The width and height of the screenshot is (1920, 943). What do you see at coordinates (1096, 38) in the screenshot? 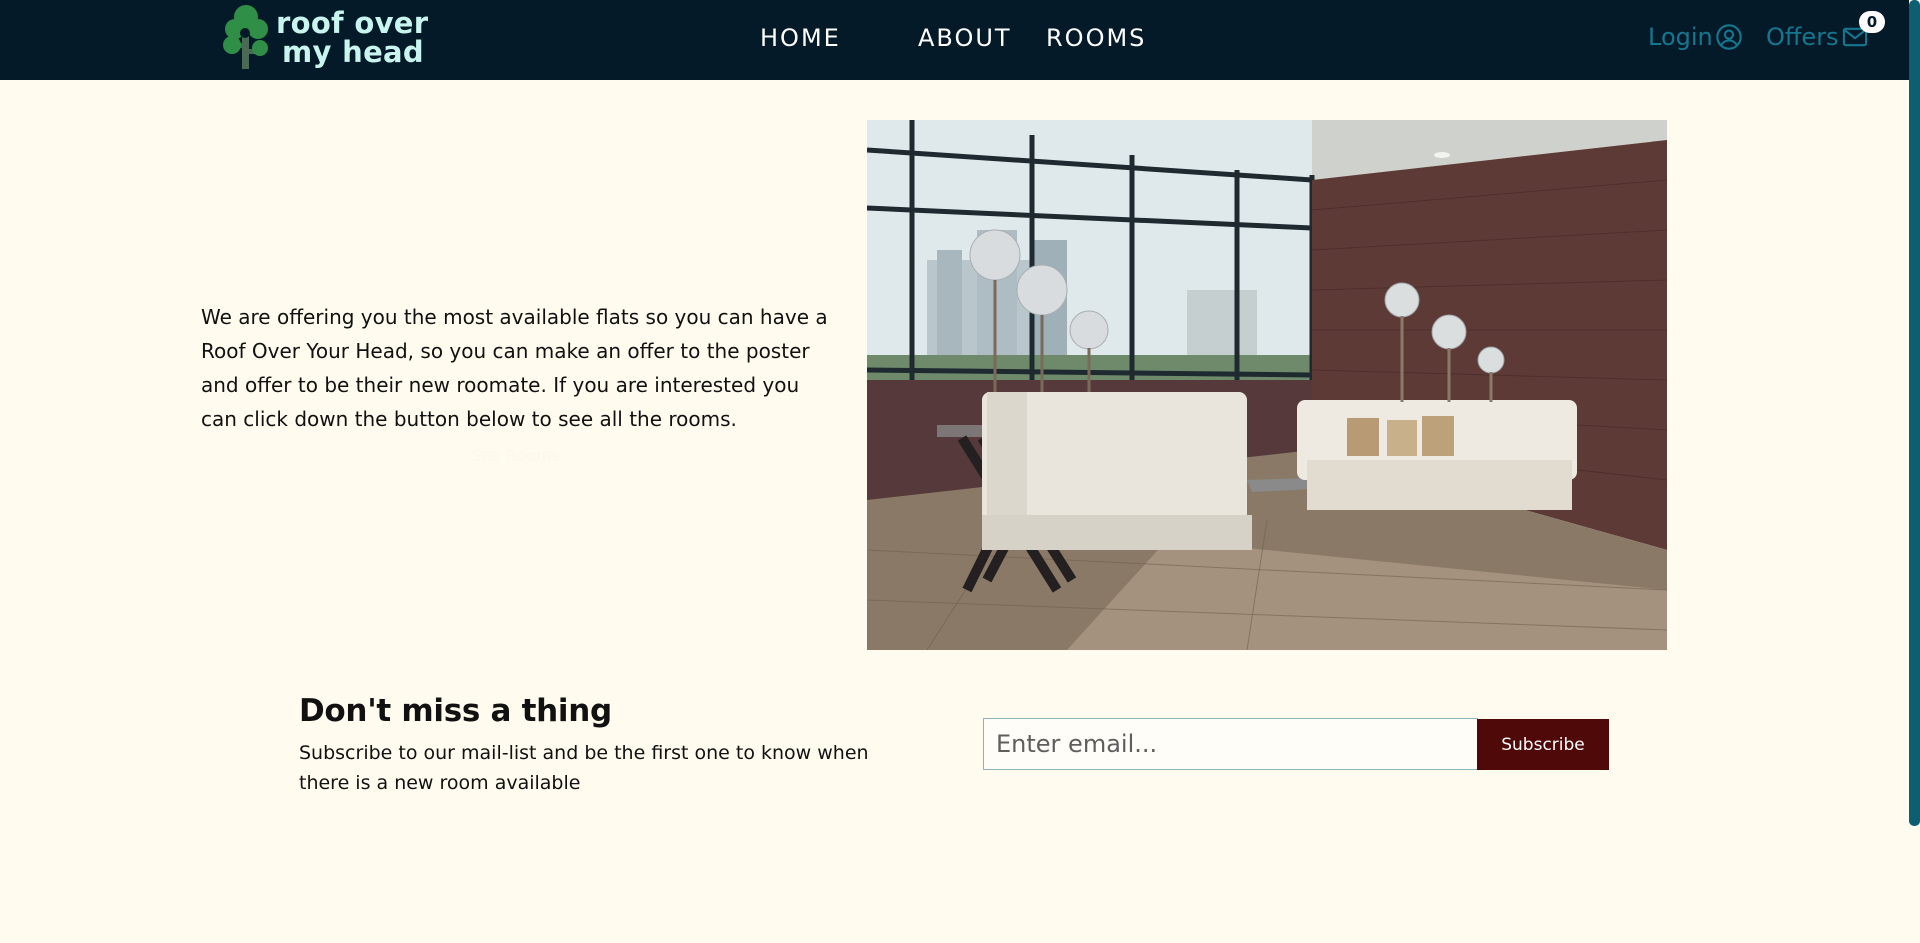
I see `nav-link-rooms: ROOMS` at bounding box center [1096, 38].